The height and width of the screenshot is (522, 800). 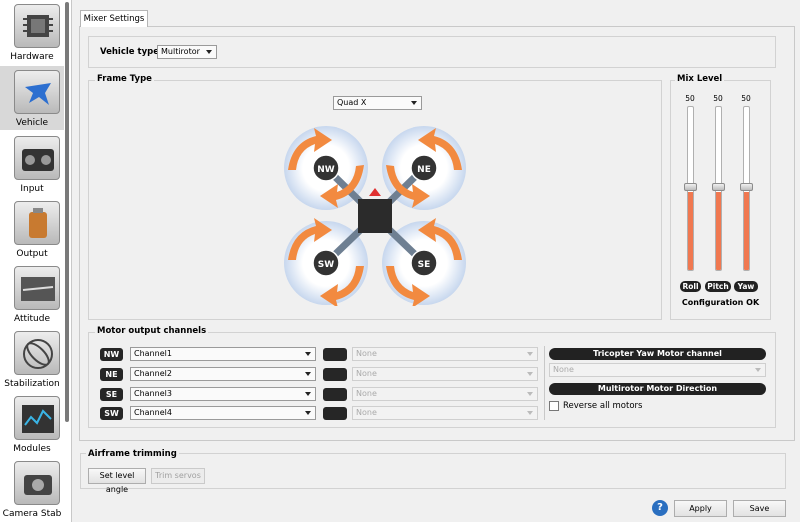 I want to click on sidebar-item-stabilization: Stabilization, so click(x=32, y=359).